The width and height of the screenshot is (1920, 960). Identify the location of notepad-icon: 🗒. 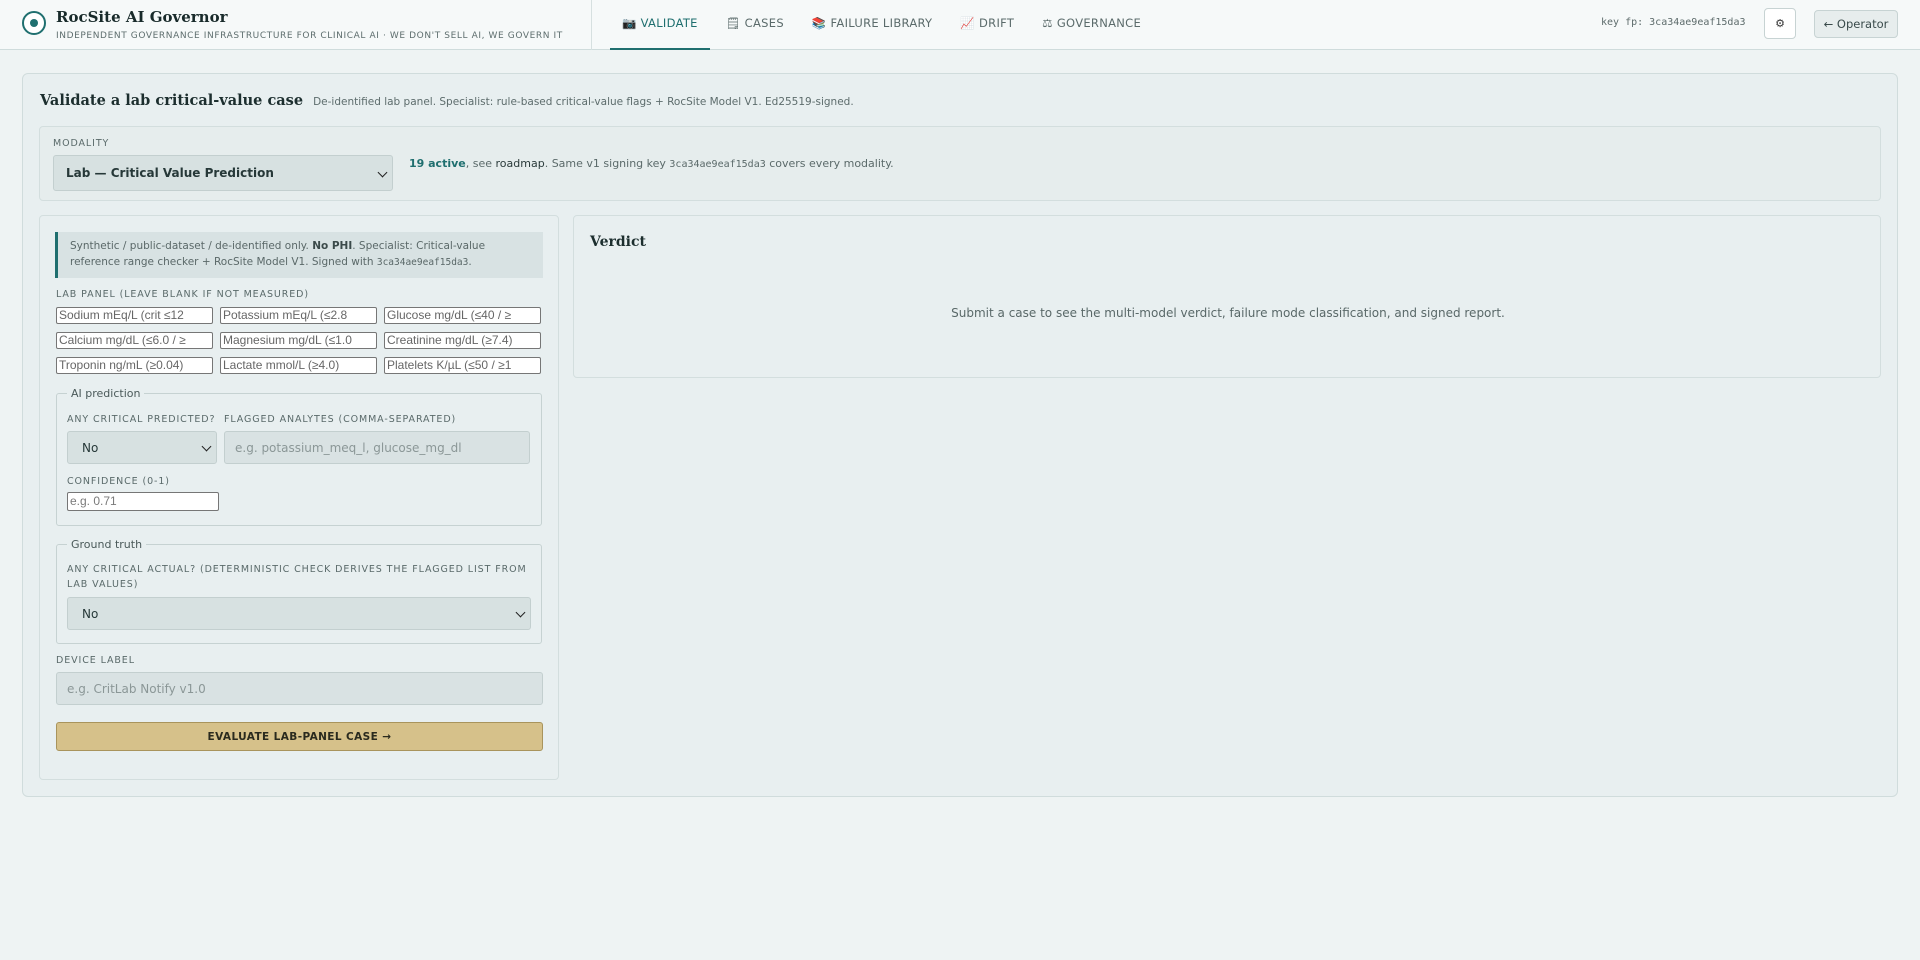
(733, 23).